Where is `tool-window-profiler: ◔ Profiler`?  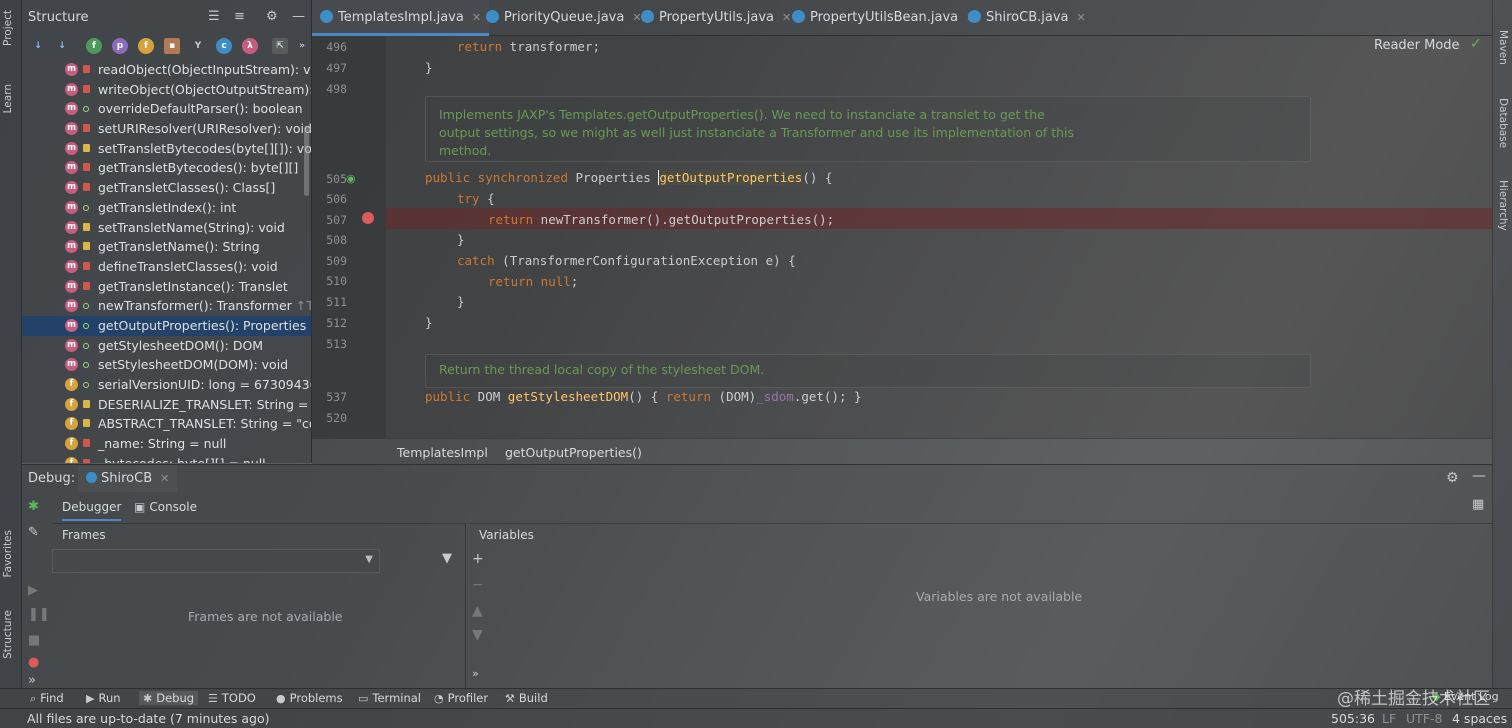
tool-window-profiler: ◔ Profiler is located at coordinates (461, 698).